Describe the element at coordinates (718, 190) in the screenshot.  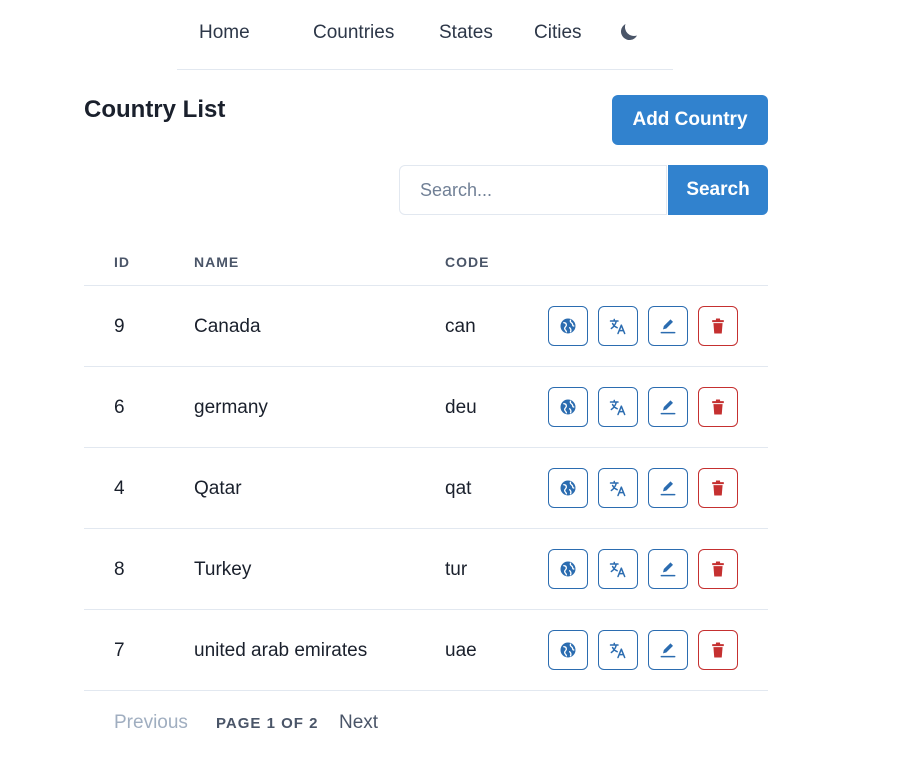
I see `search-button: Search` at that location.